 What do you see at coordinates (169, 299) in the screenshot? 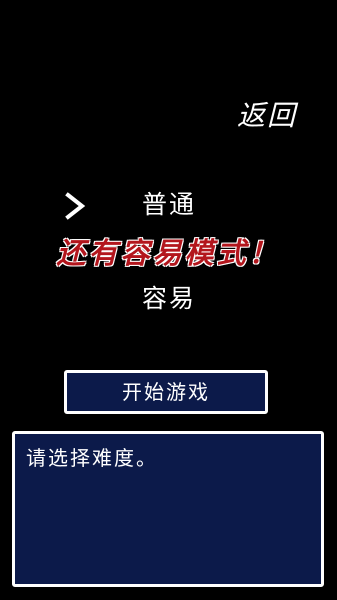
I see `difficulty-option-easy: 容易` at bounding box center [169, 299].